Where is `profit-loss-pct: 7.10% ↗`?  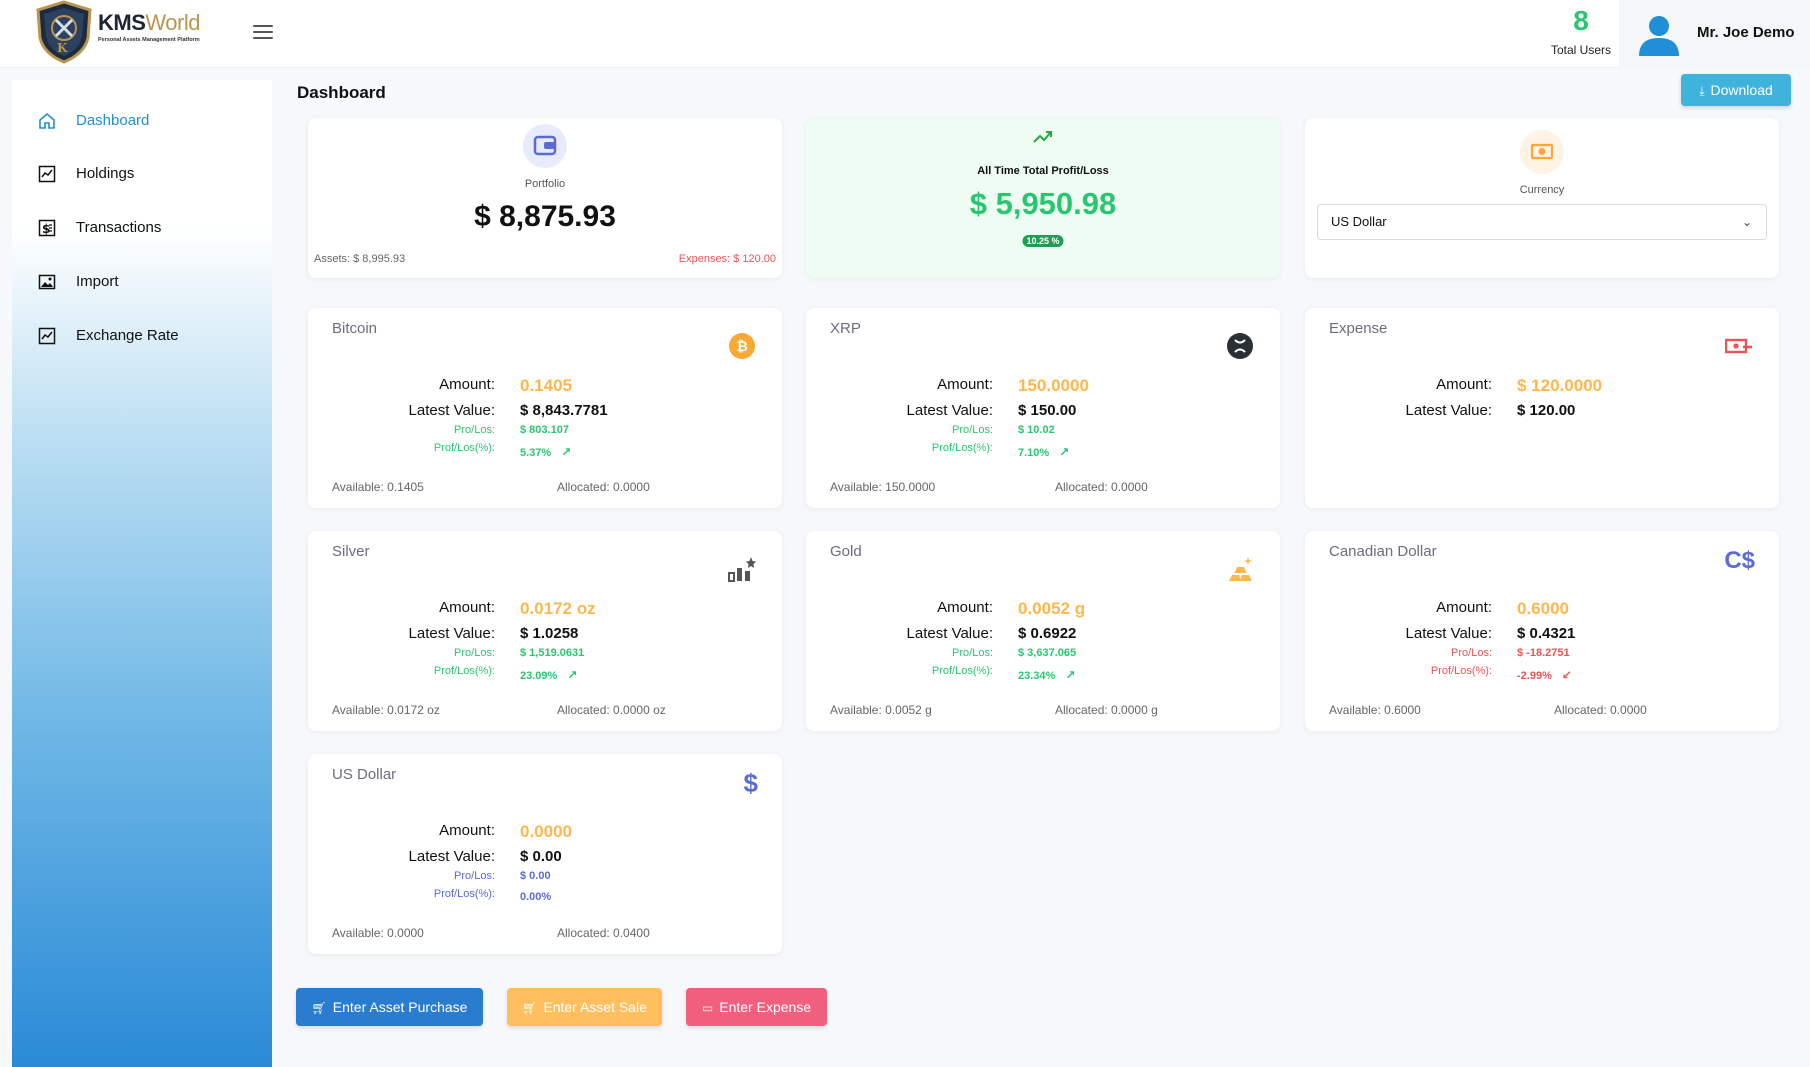 profit-loss-pct: 7.10% ↗ is located at coordinates (1044, 452).